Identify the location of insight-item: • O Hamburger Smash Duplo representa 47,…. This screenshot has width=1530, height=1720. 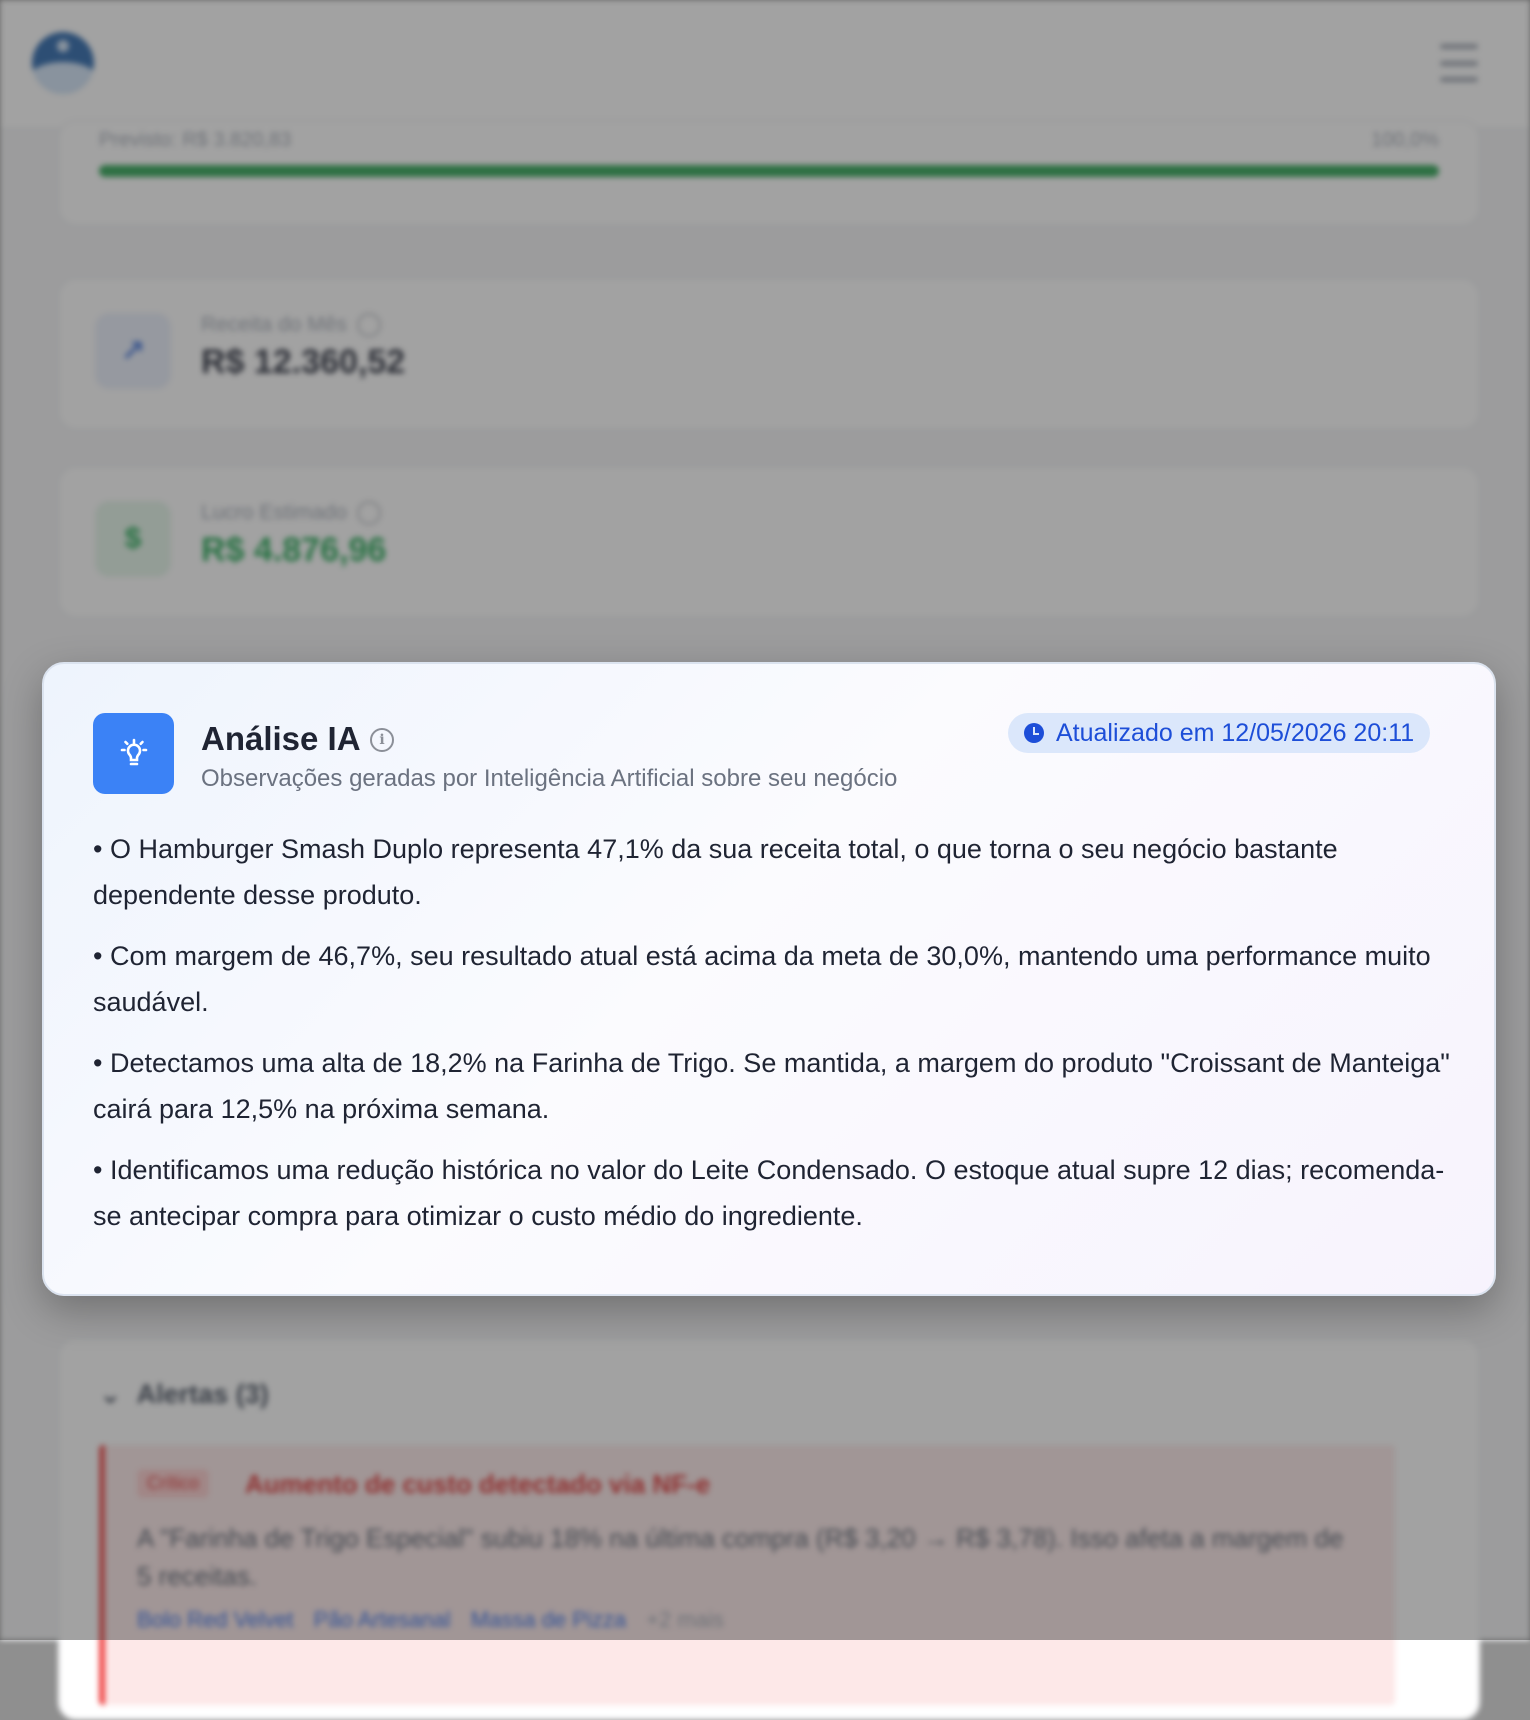
(715, 872).